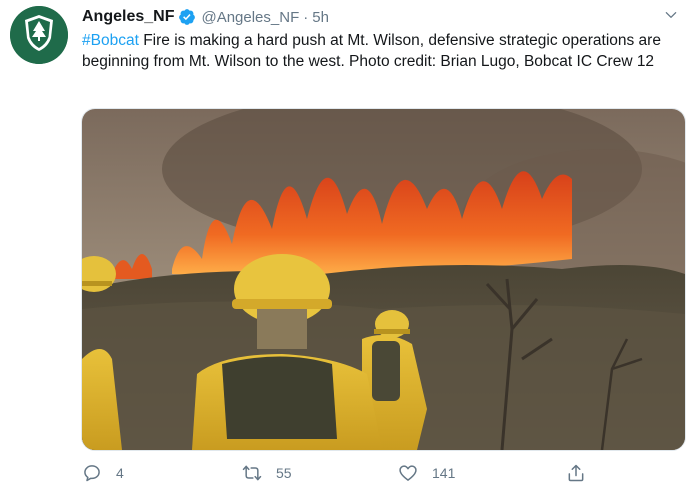  Describe the element at coordinates (110, 40) in the screenshot. I see `hashtag-link: #Bobcat` at that location.